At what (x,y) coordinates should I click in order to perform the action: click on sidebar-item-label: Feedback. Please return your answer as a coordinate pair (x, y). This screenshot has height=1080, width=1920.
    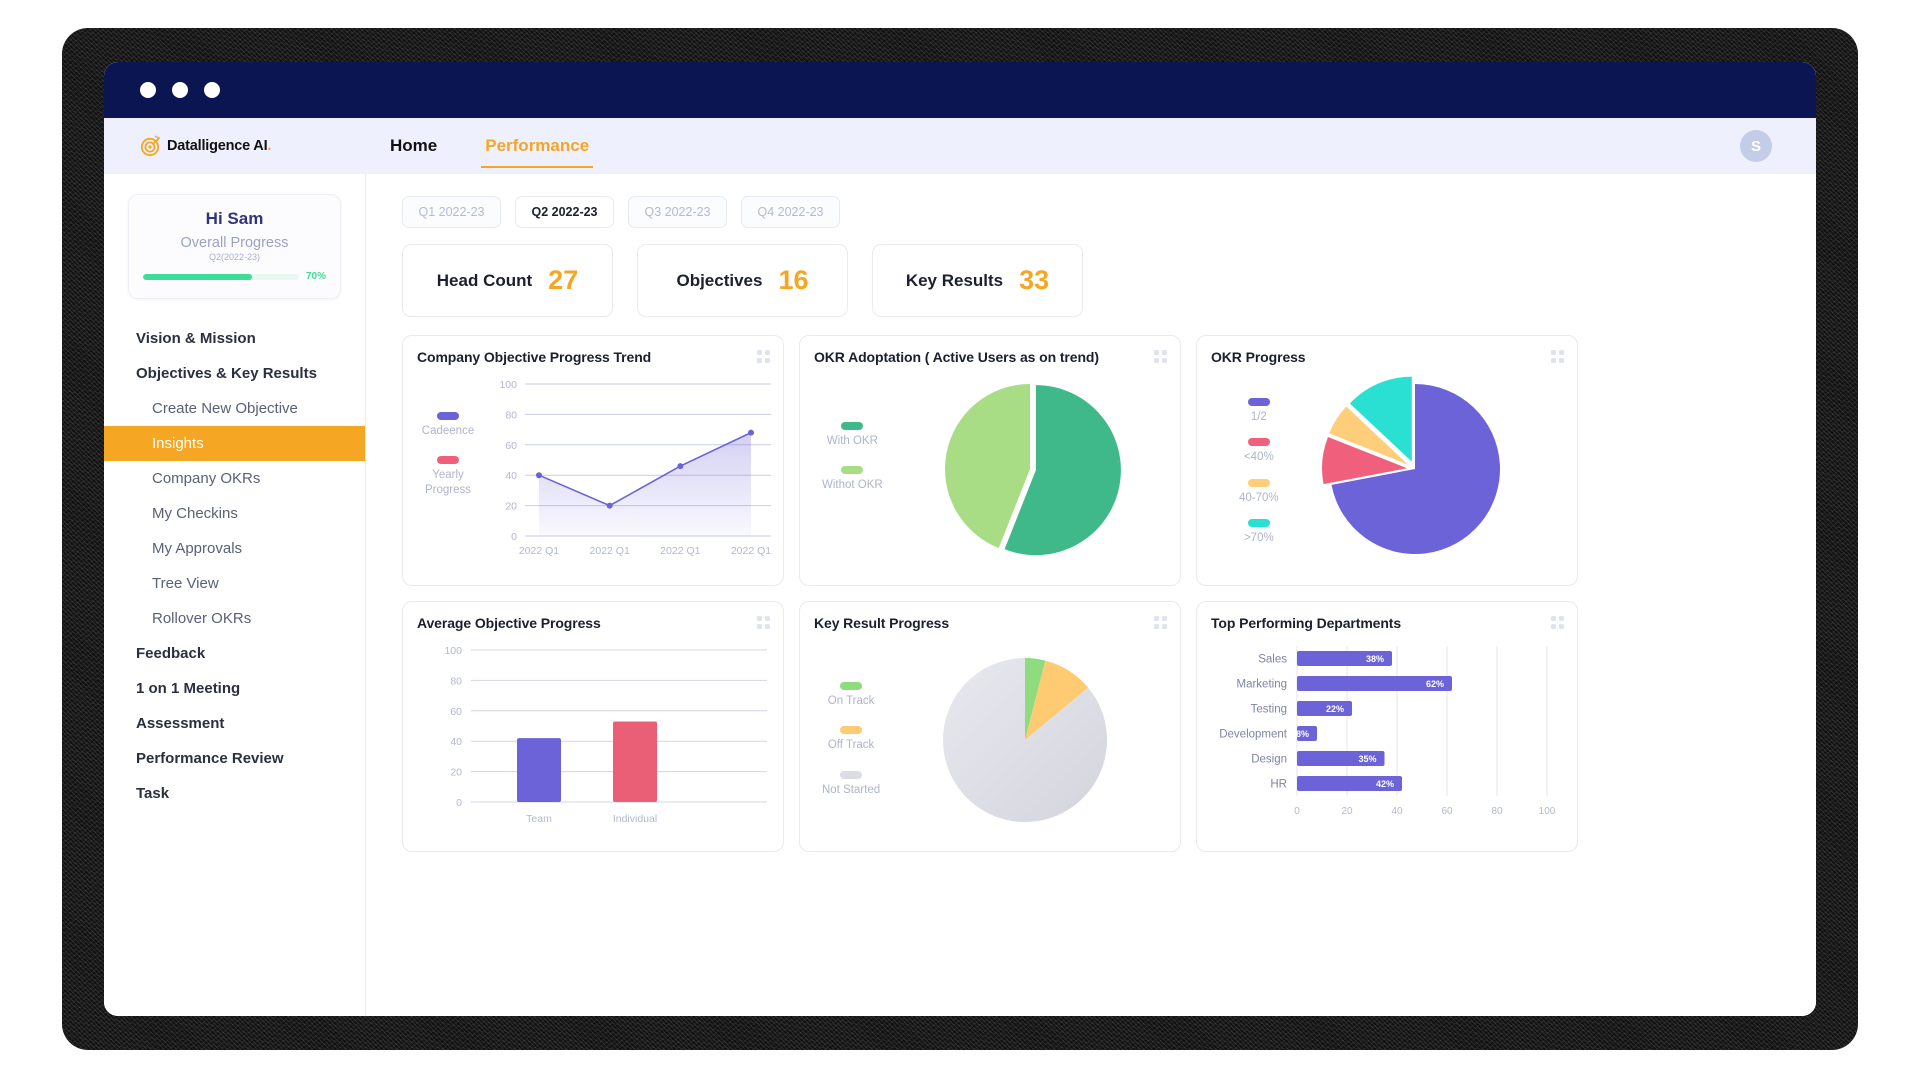
    Looking at the image, I should click on (171, 653).